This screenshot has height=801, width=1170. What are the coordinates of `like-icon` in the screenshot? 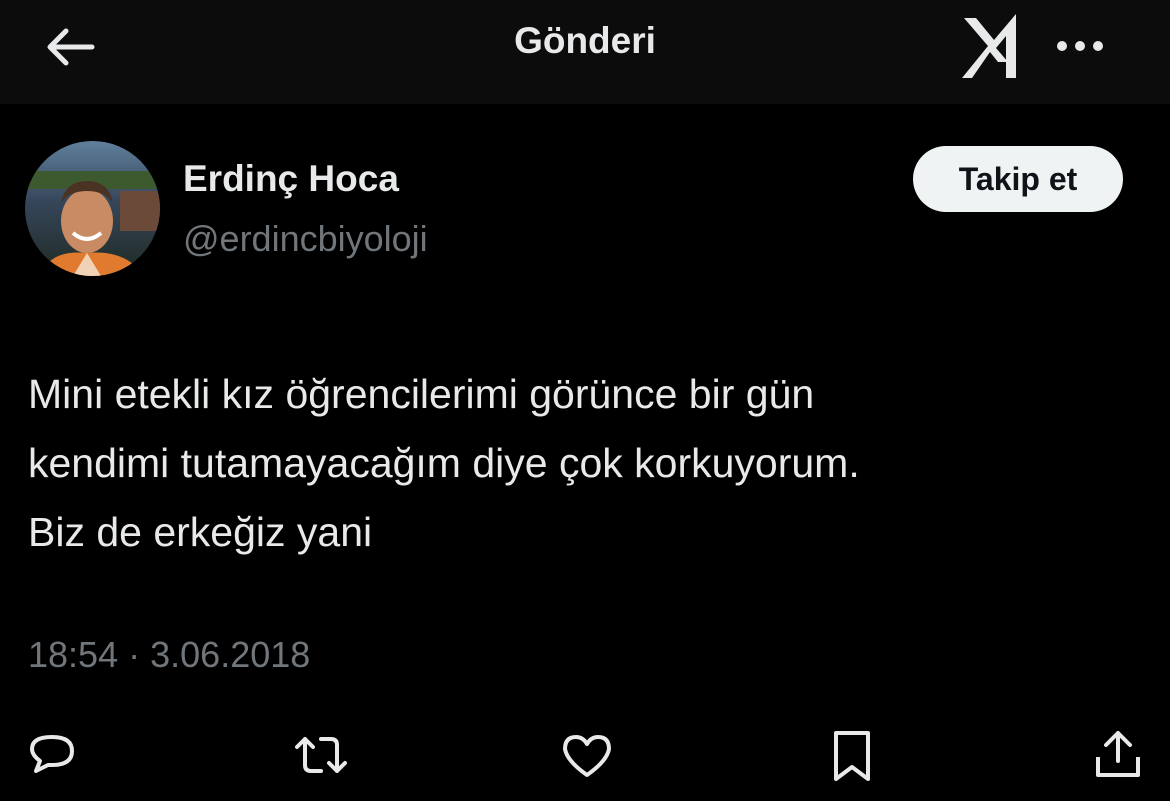 It's located at (587, 756).